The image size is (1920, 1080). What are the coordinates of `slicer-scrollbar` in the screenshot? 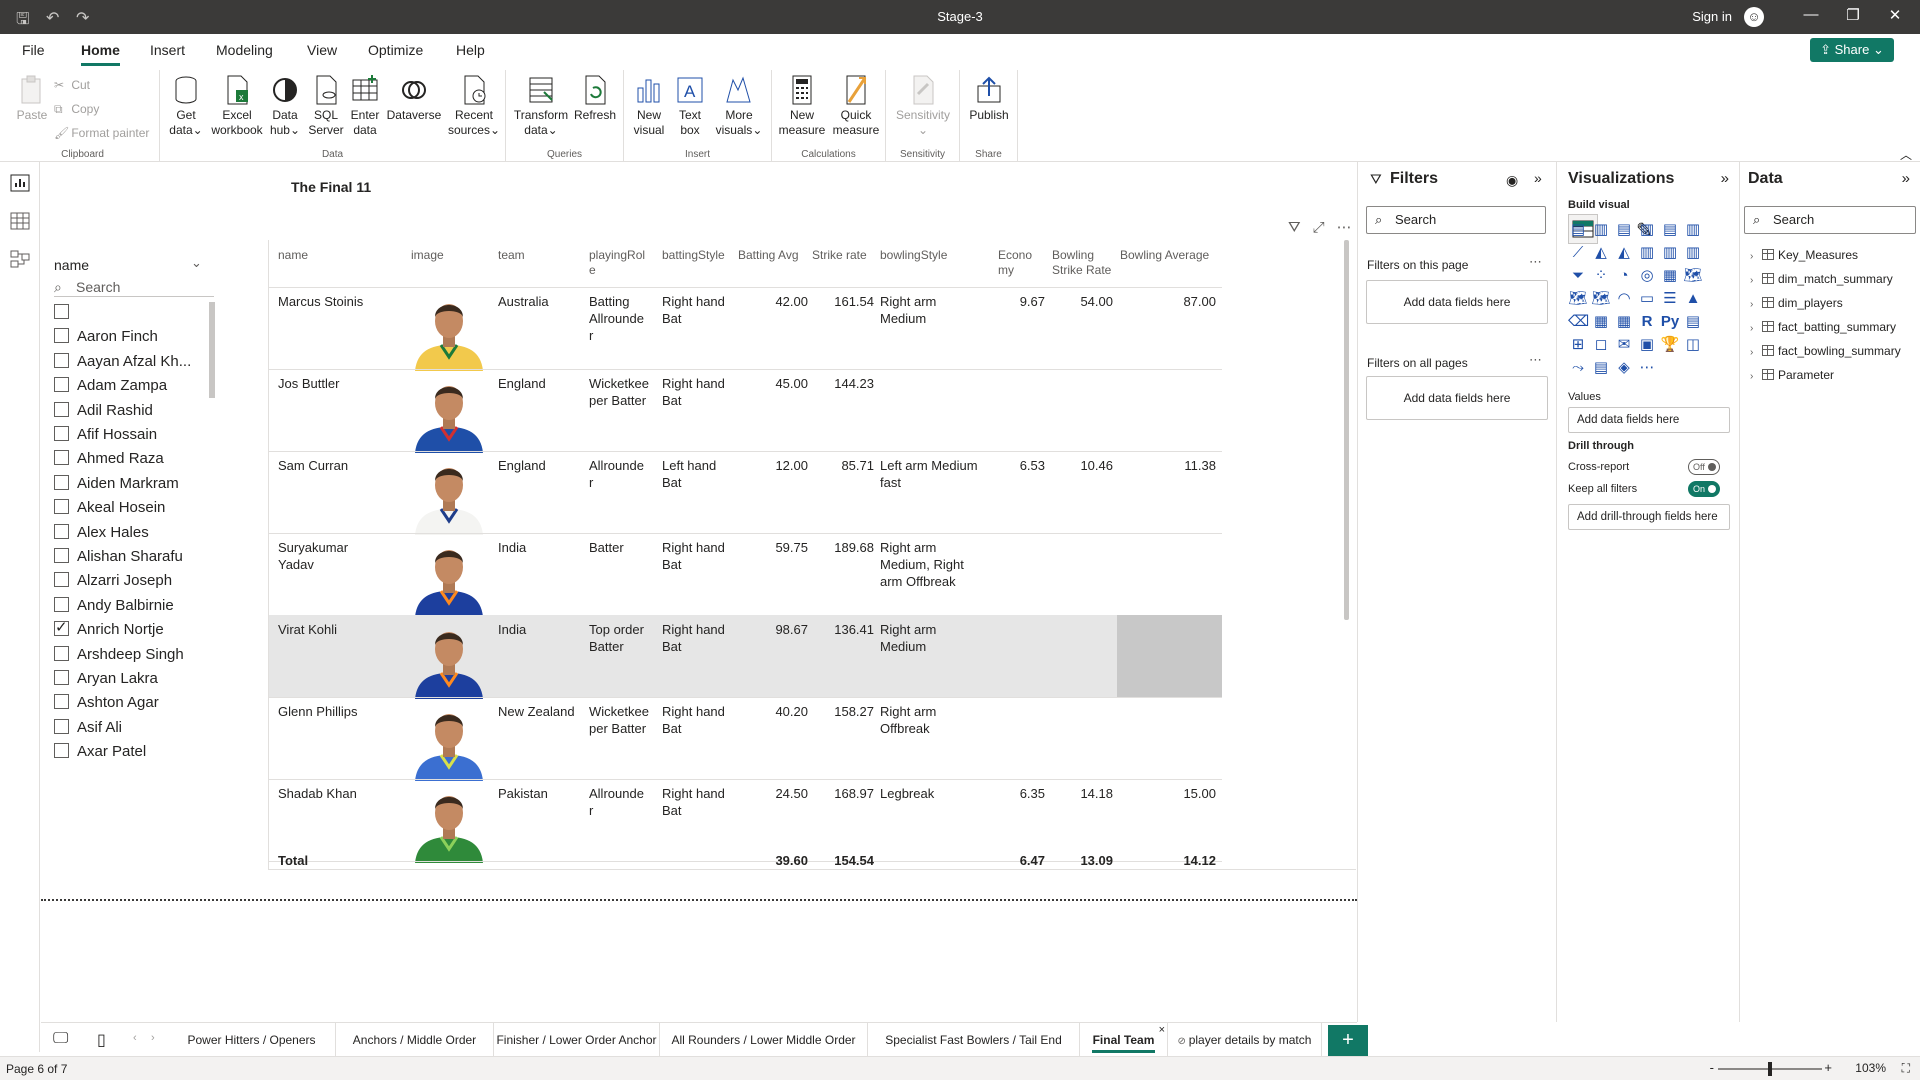 It's located at (212, 350).